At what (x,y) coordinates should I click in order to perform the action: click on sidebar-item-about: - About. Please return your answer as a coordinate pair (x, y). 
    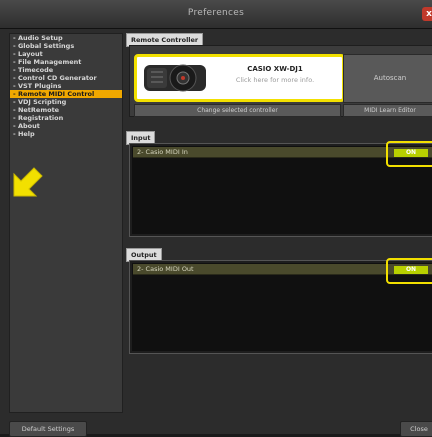
    Looking at the image, I should click on (66, 126).